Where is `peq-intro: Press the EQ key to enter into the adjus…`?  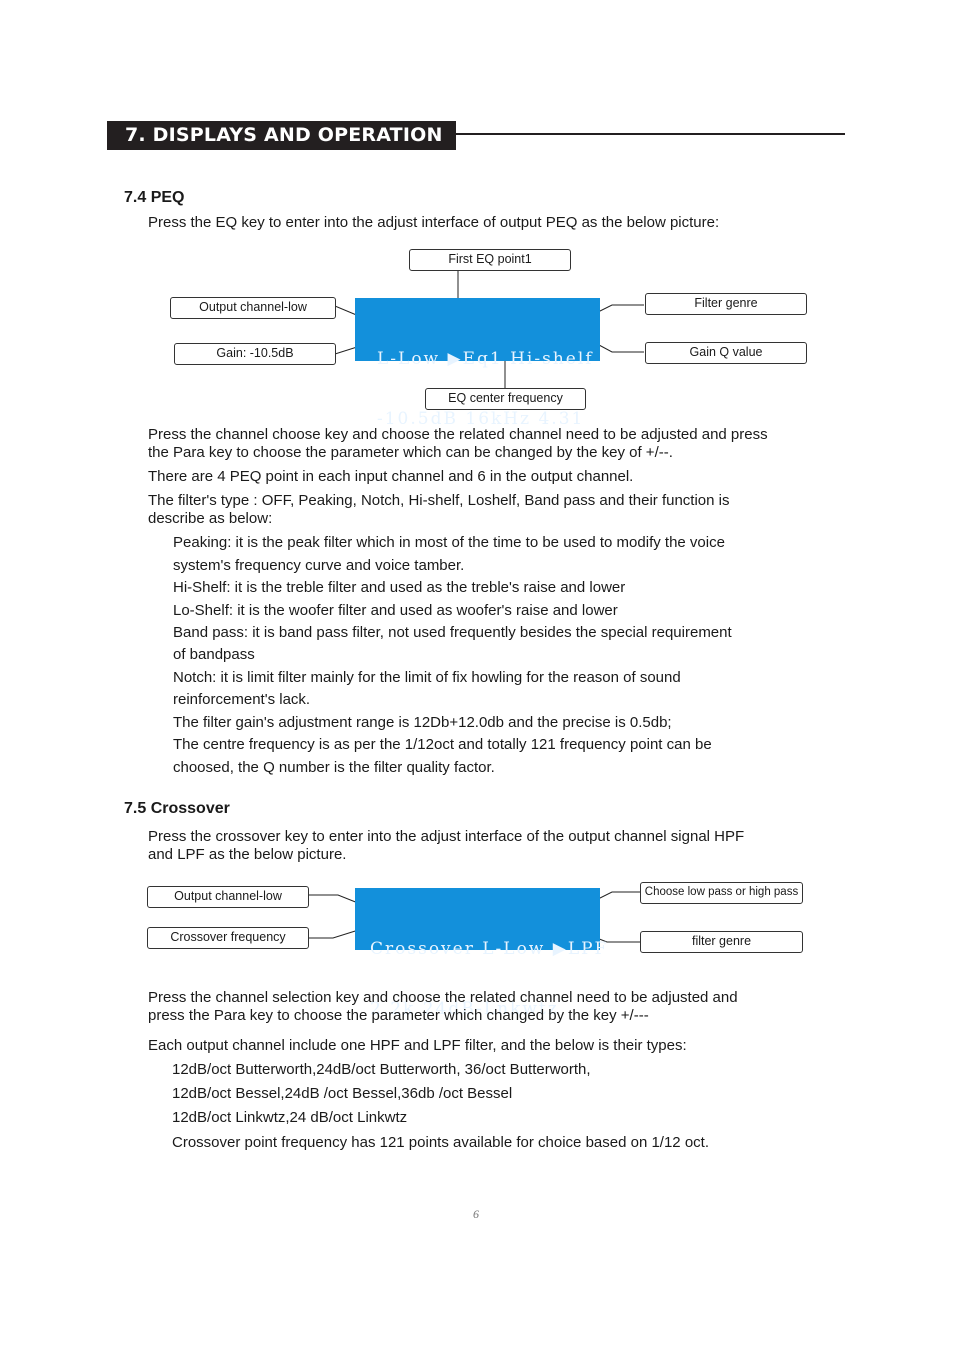 peq-intro: Press the EQ key to enter into the adjus… is located at coordinates (434, 222).